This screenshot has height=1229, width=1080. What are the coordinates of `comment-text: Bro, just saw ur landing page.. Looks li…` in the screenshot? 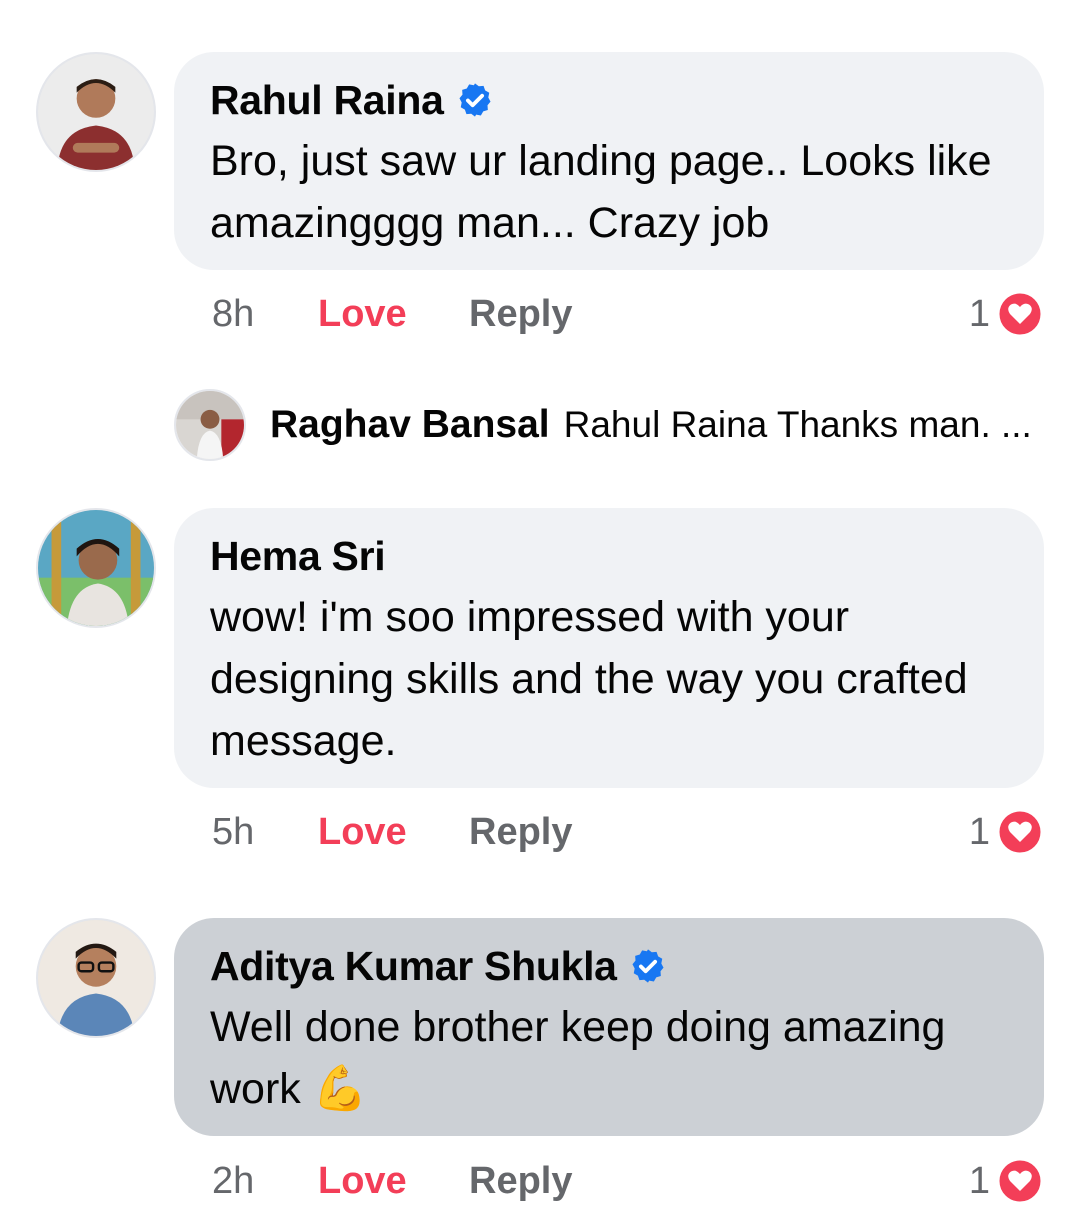 It's located at (601, 192).